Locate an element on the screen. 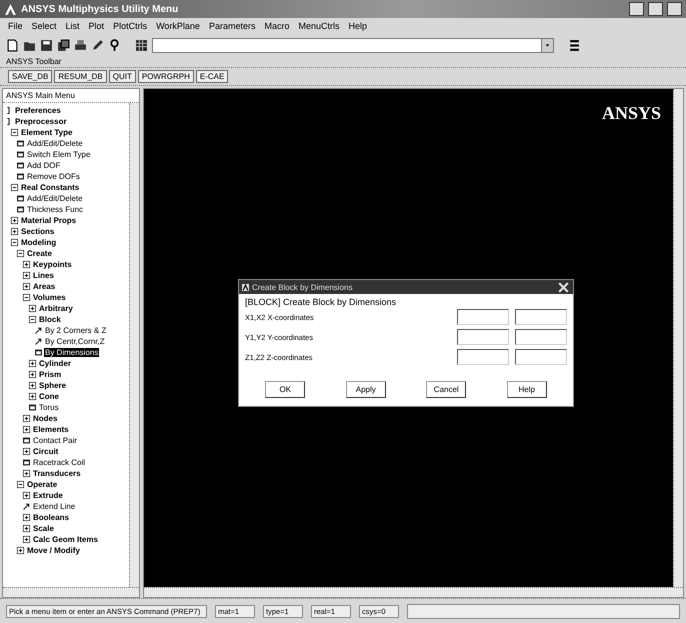 This screenshot has width=686, height=623. menu-tree-item: Scale is located at coordinates (43, 528).